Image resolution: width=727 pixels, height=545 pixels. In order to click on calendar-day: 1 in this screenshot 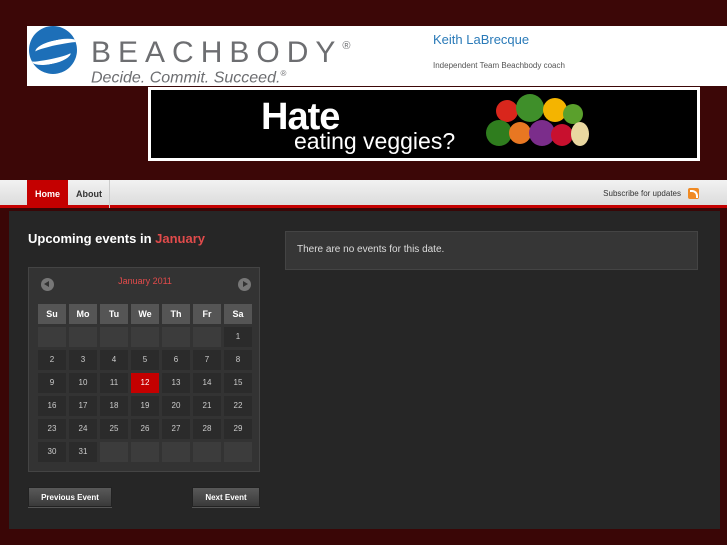, I will do `click(238, 337)`.